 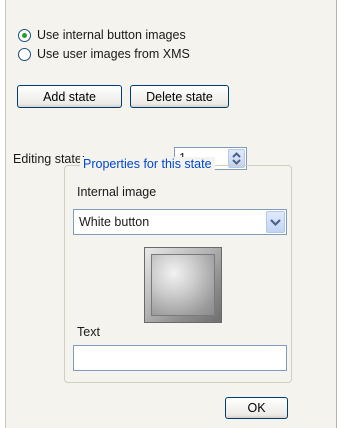 What do you see at coordinates (180, 222) in the screenshot?
I see `internal-image-select: White button` at bounding box center [180, 222].